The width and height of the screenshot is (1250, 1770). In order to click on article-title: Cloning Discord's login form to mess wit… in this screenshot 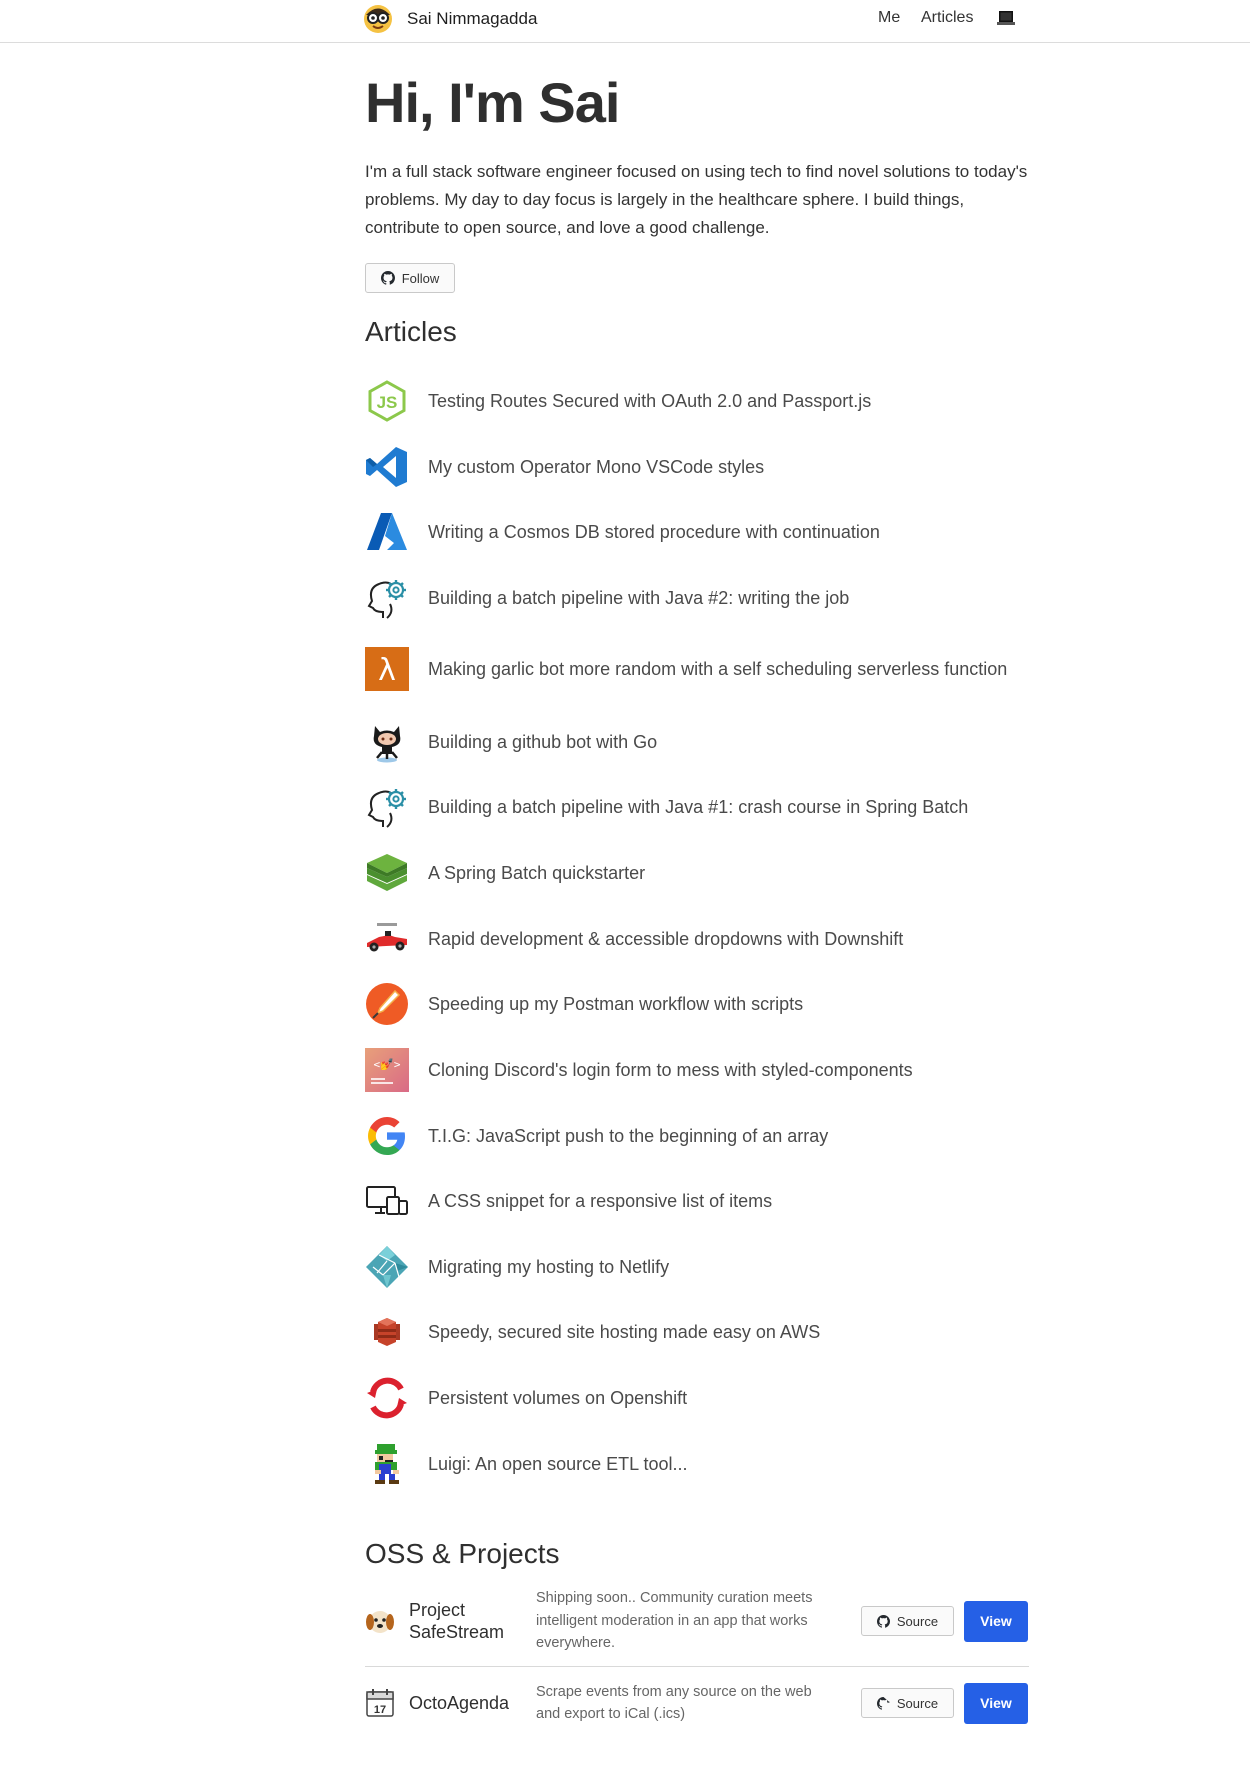, I will do `click(670, 1070)`.